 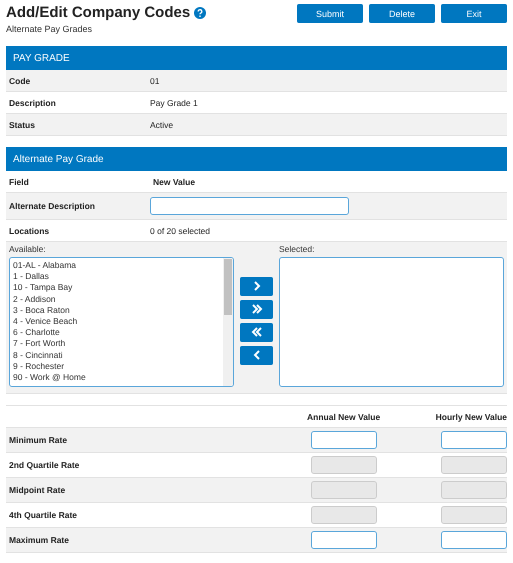 I want to click on field-label: Code, so click(x=20, y=81).